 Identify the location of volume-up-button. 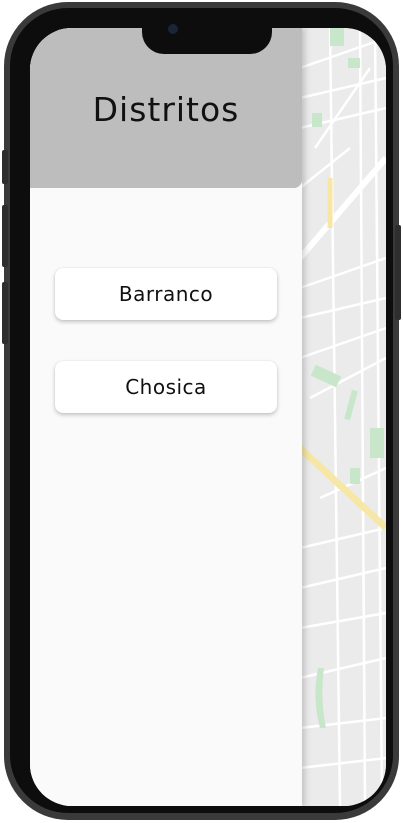
(5, 236).